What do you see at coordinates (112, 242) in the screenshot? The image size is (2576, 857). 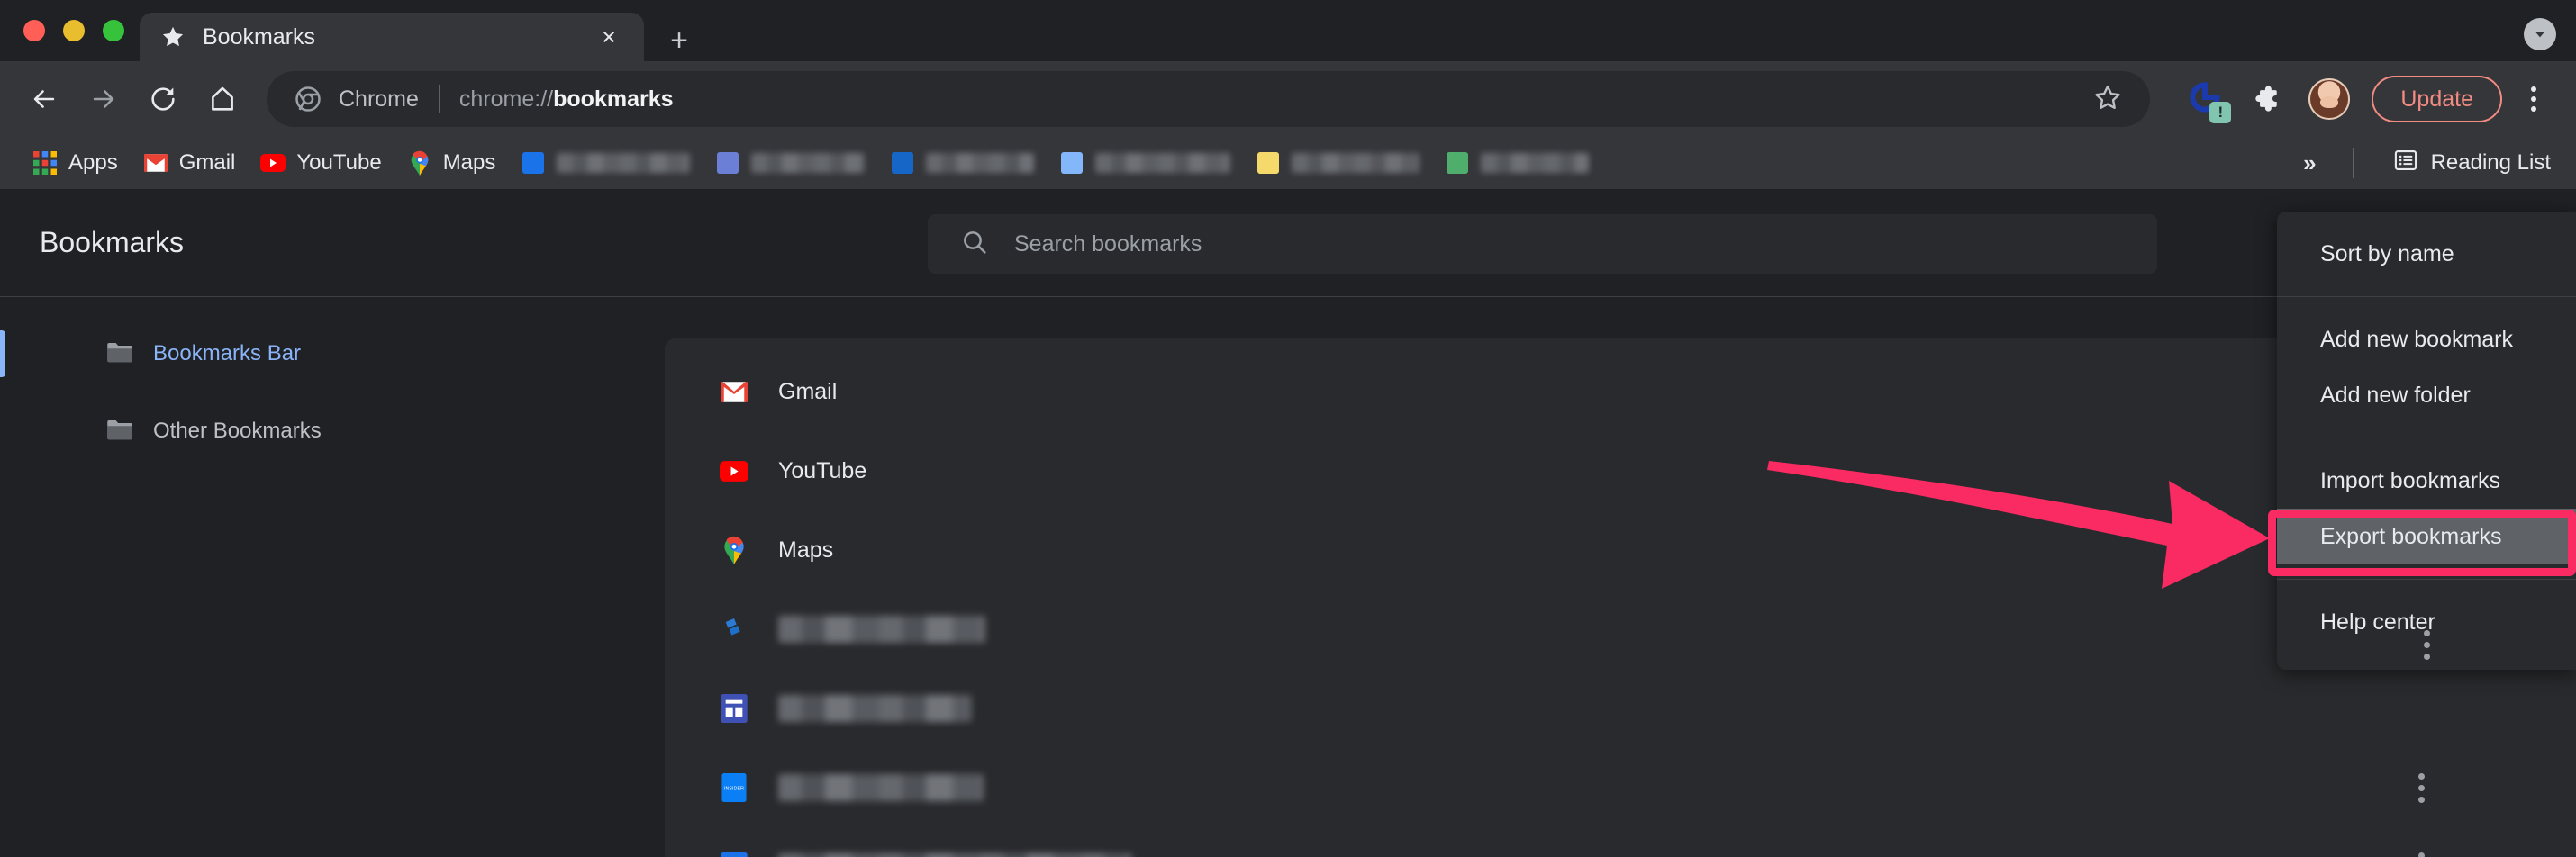 I see `page-title: Bookmarks` at bounding box center [112, 242].